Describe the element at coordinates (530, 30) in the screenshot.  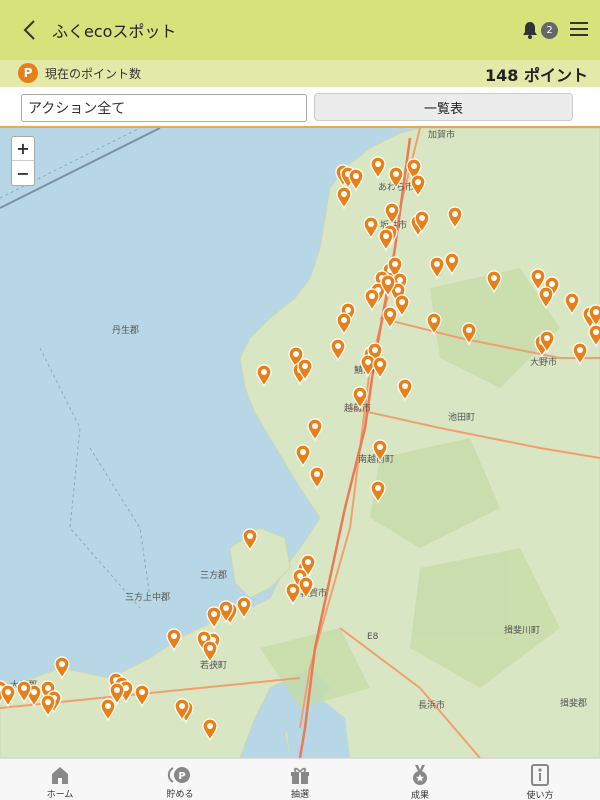
I see `bell-icon` at that location.